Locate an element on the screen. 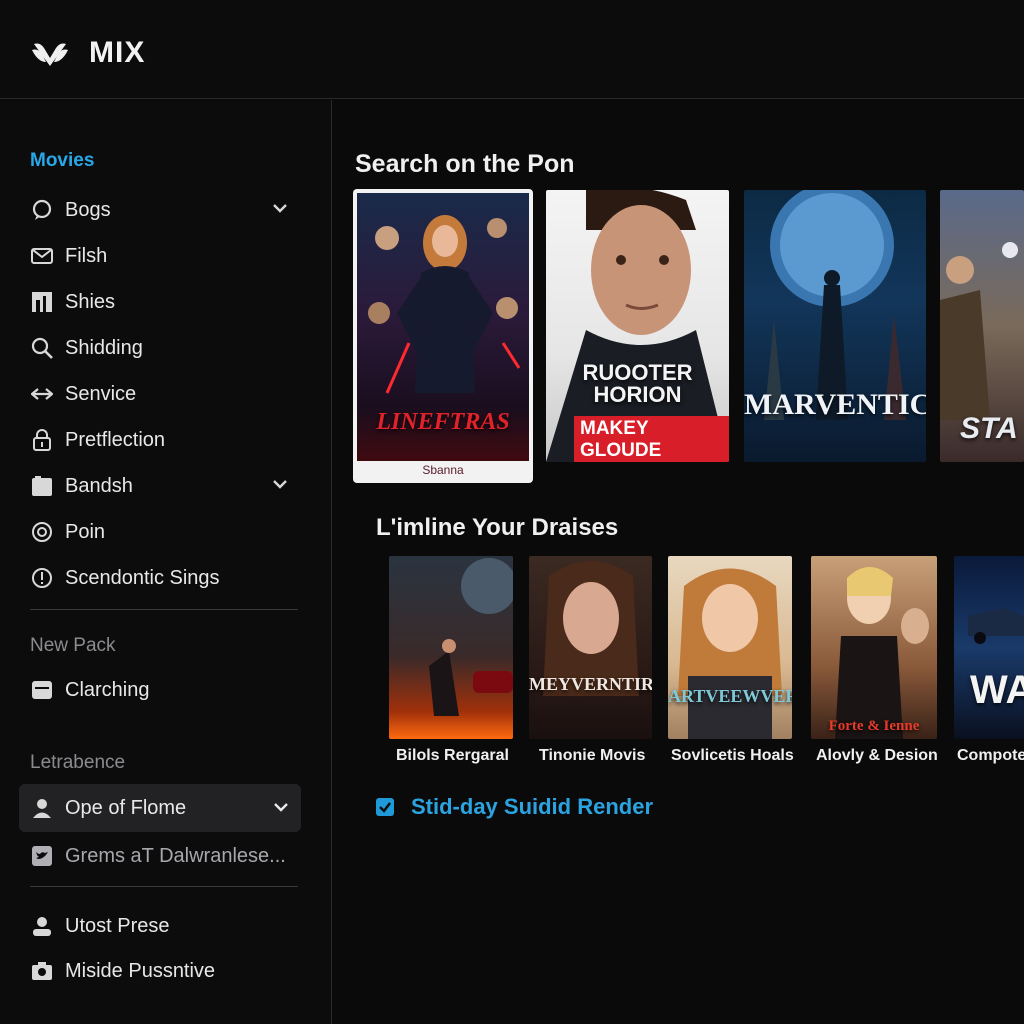 Image resolution: width=1024 pixels, height=1024 pixels. poster-title: RUOOTER HORION is located at coordinates (637, 383).